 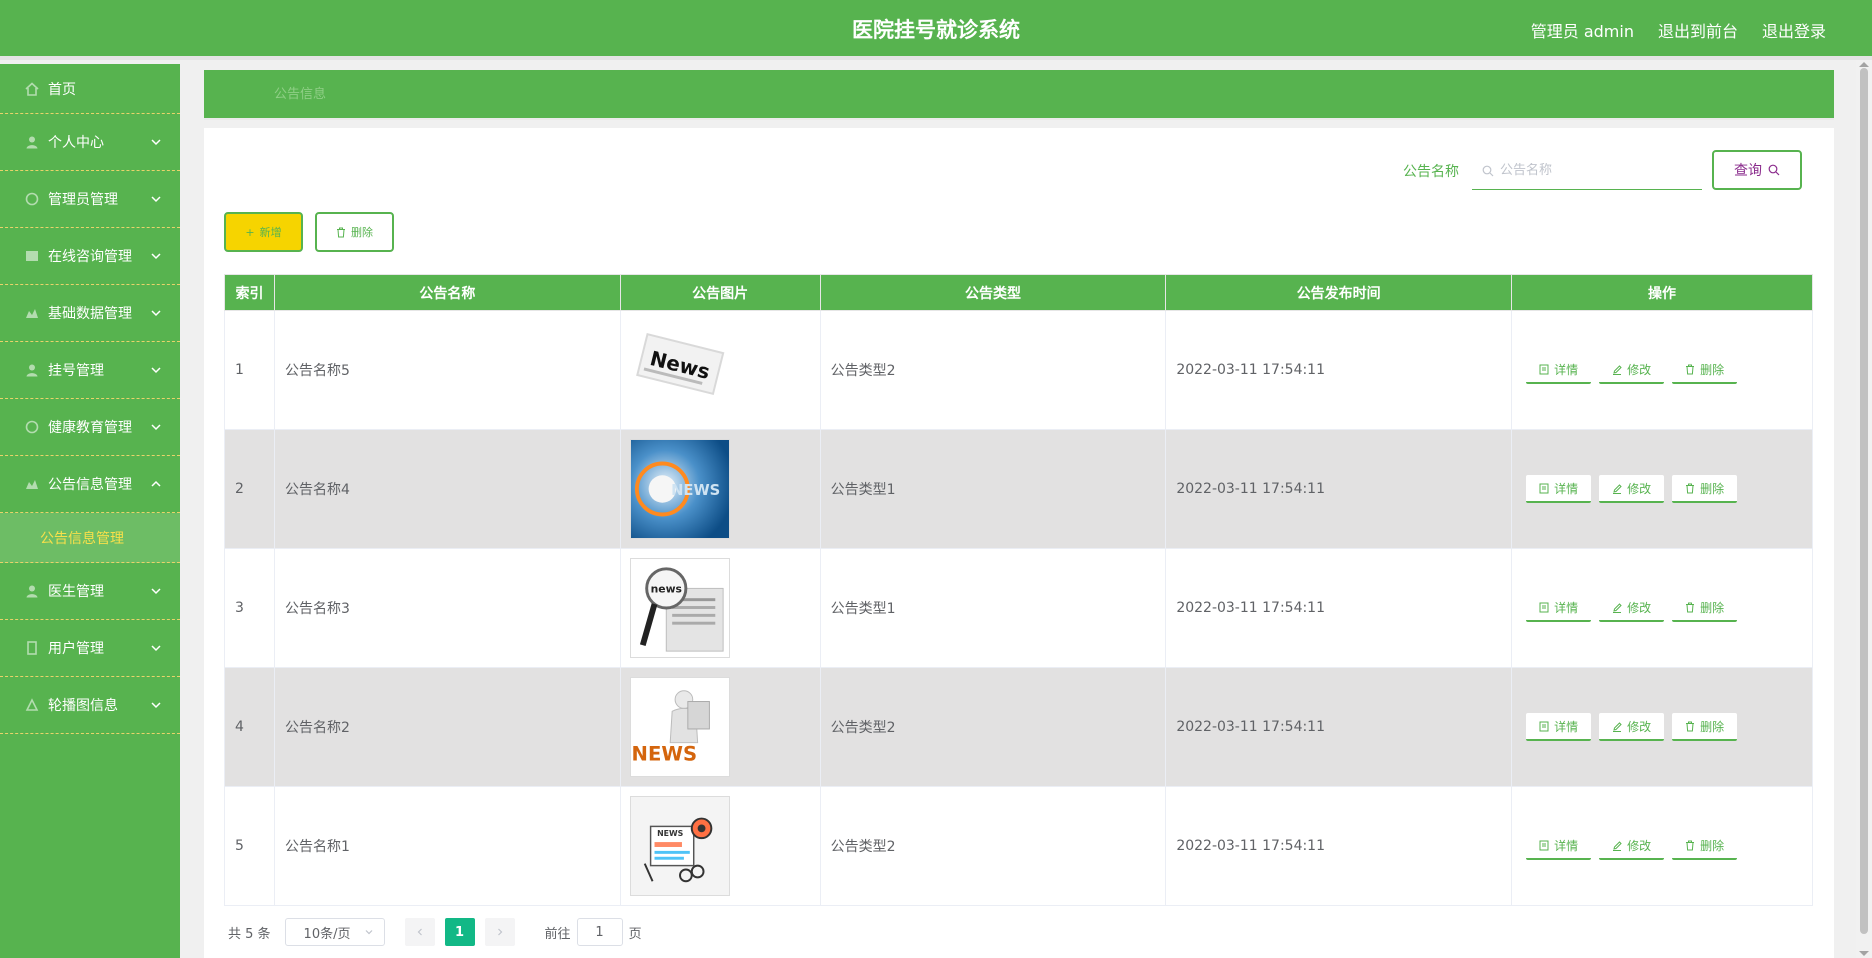 I want to click on sidebar-item-label: 轮播图信息, so click(x=83, y=706).